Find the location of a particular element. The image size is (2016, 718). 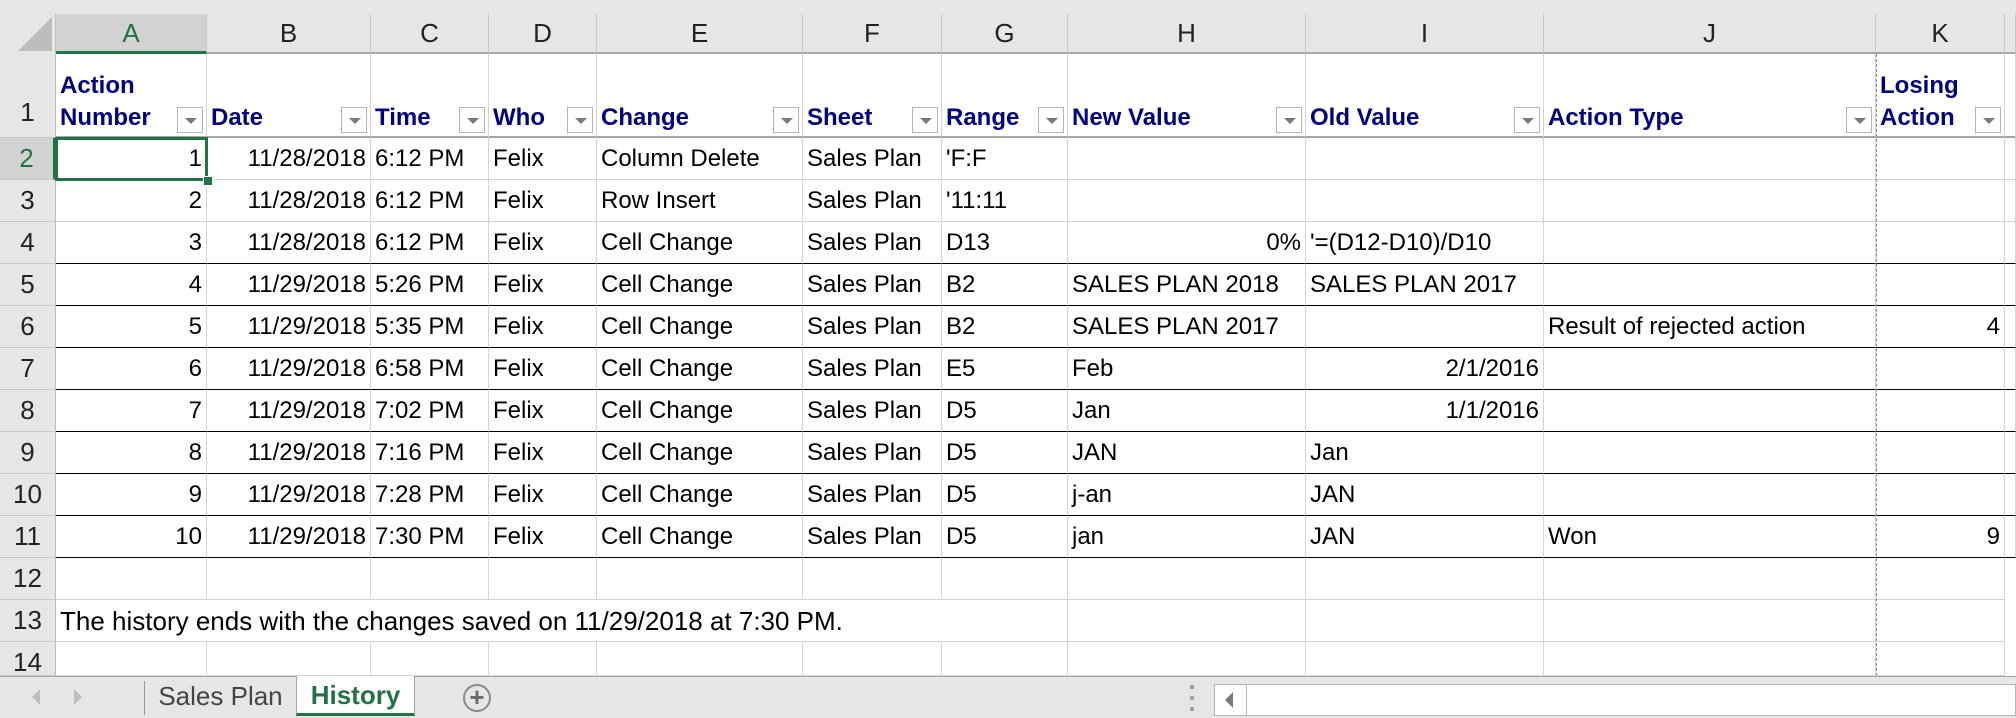

column-header-i: I is located at coordinates (1425, 34).